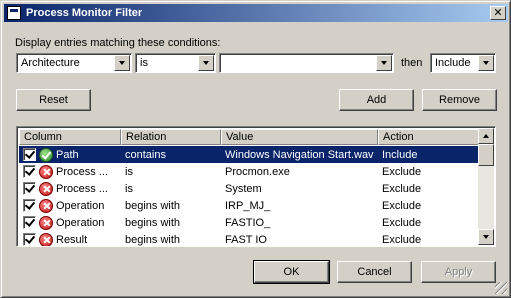  Describe the element at coordinates (67, 154) in the screenshot. I see `row-column: Path` at that location.